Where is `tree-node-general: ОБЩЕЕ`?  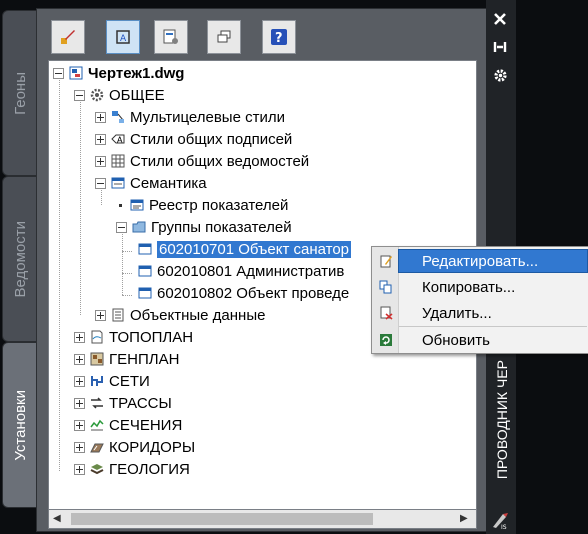 tree-node-general: ОБЩЕЕ is located at coordinates (119, 95).